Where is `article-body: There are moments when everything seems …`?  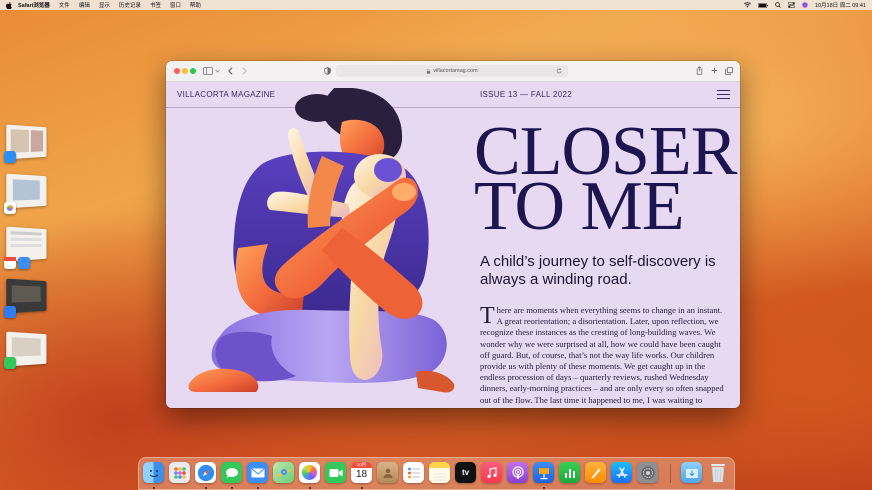 article-body: There are moments when everything seems … is located at coordinates (604, 356).